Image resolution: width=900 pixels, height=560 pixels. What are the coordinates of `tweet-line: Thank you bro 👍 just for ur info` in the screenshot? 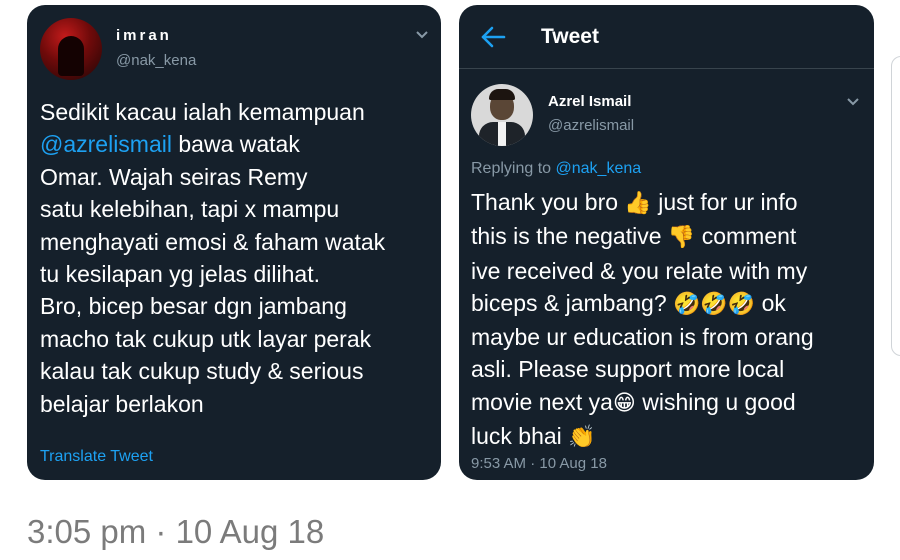 It's located at (668, 203).